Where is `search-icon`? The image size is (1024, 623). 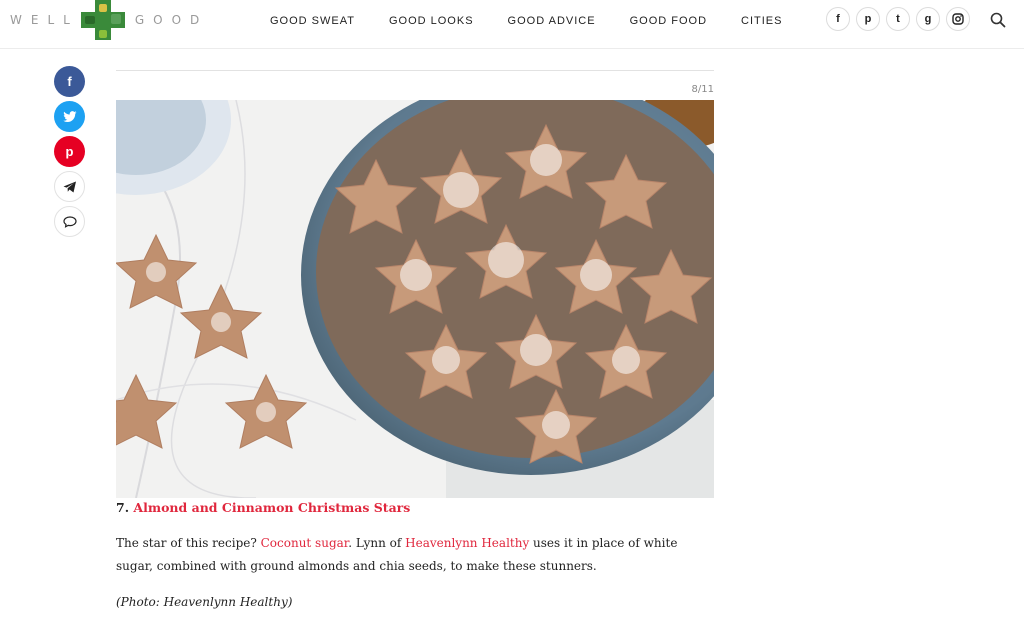 search-icon is located at coordinates (998, 20).